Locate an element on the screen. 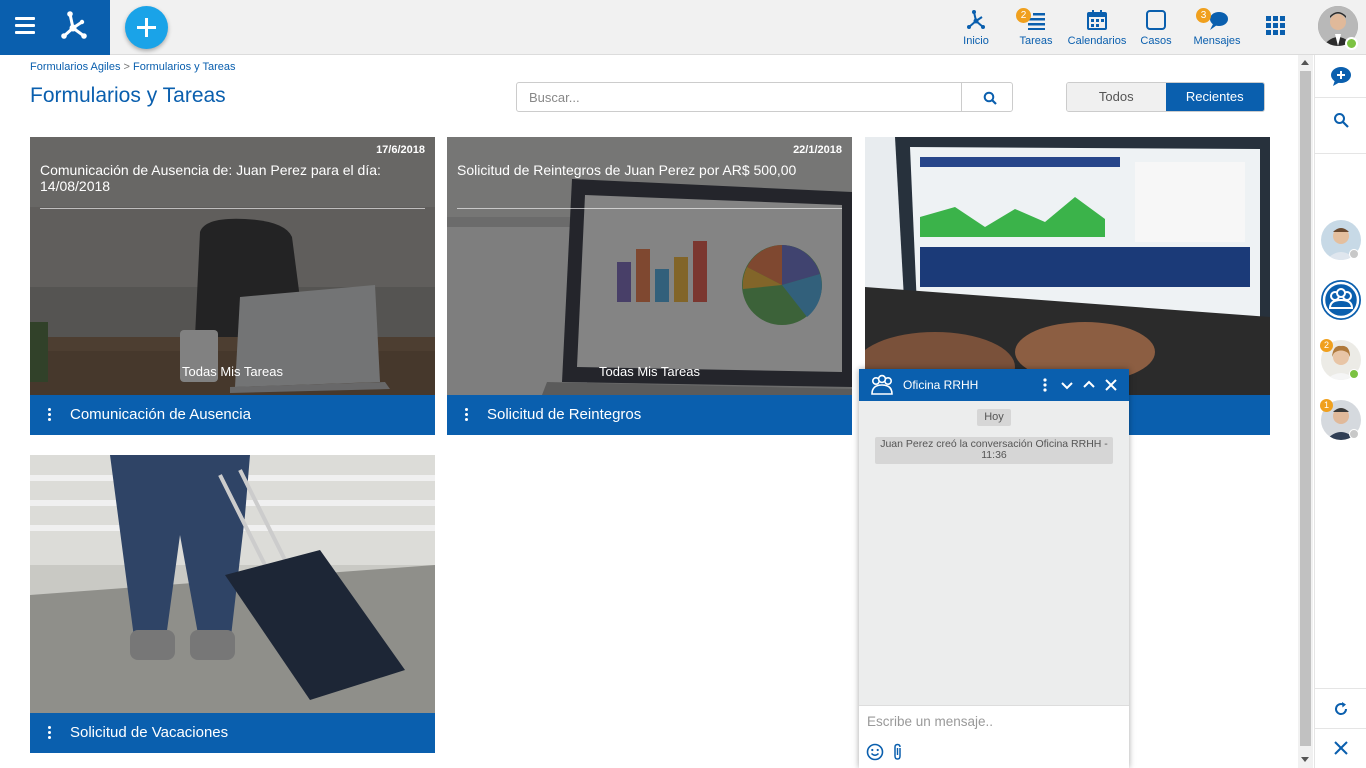 The width and height of the screenshot is (1366, 768). card-title-bar: Solicitud de Reintegros is located at coordinates (649, 415).